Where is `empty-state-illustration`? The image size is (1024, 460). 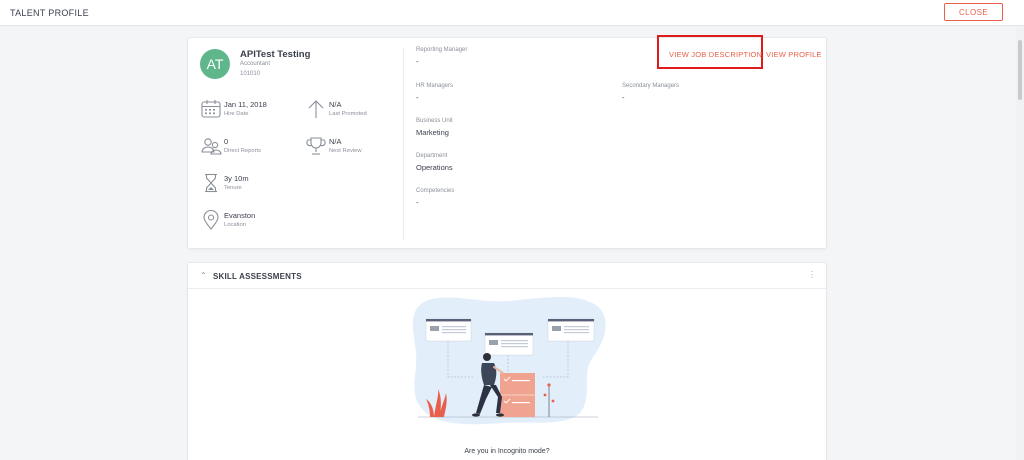 empty-state-illustration is located at coordinates (509, 360).